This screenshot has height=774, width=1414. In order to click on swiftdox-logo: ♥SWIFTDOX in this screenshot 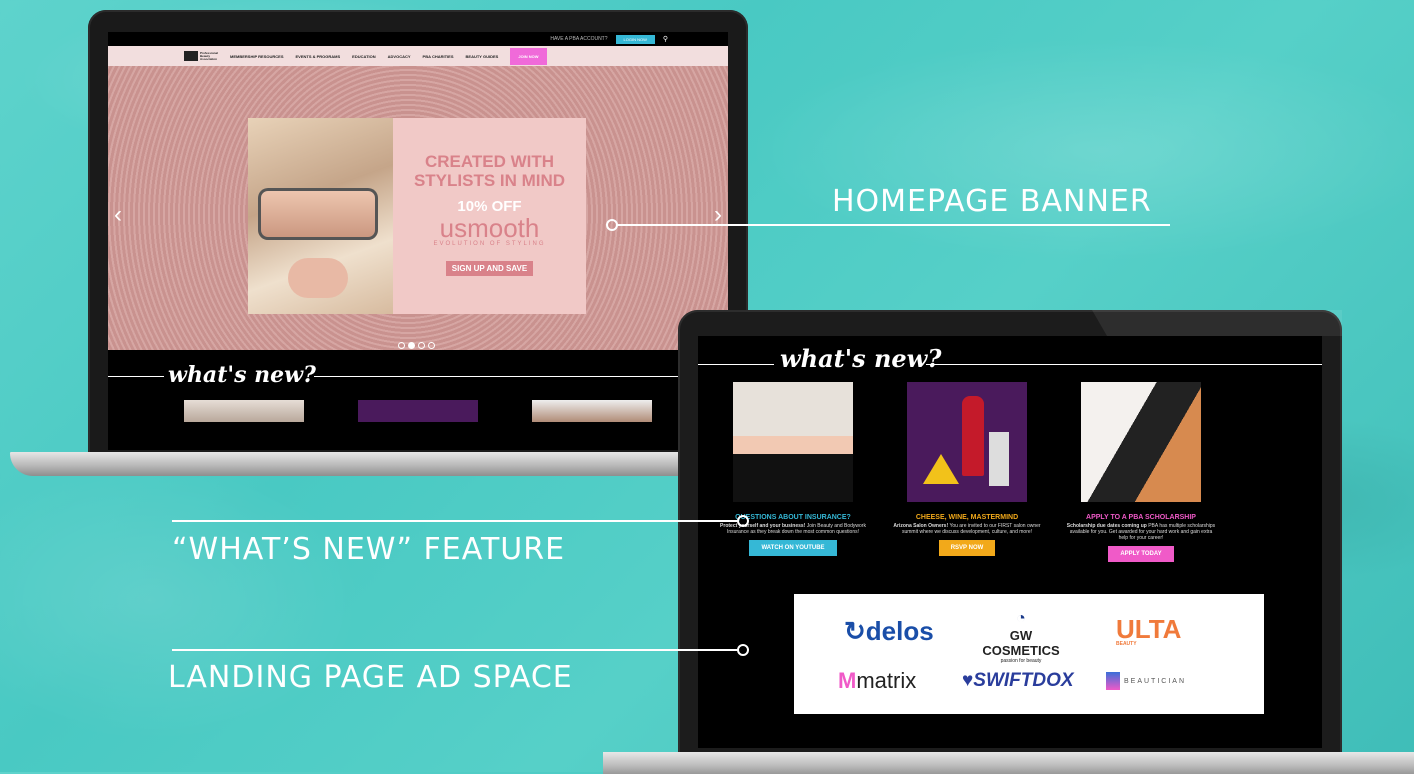, I will do `click(1018, 681)`.